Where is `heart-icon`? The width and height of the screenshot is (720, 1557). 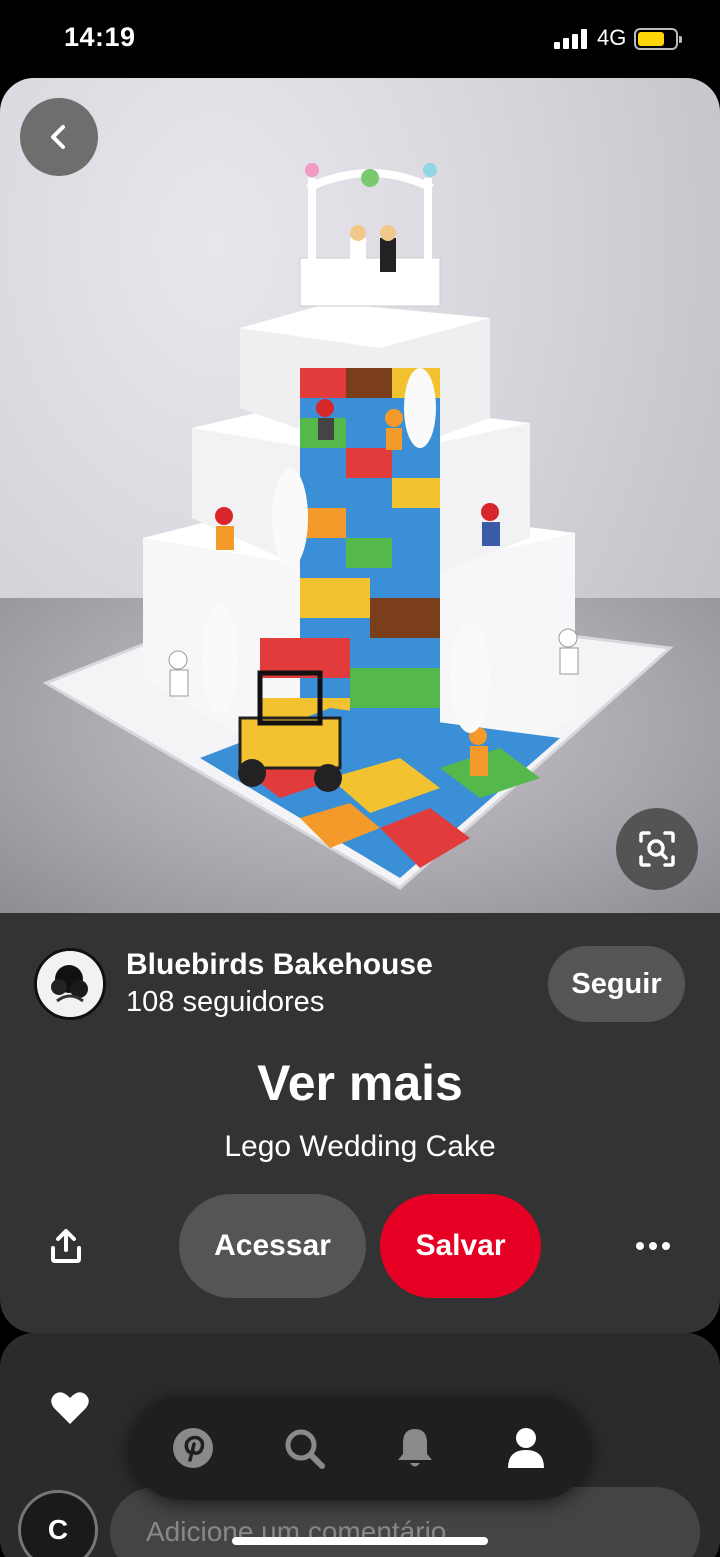 heart-icon is located at coordinates (70, 1408).